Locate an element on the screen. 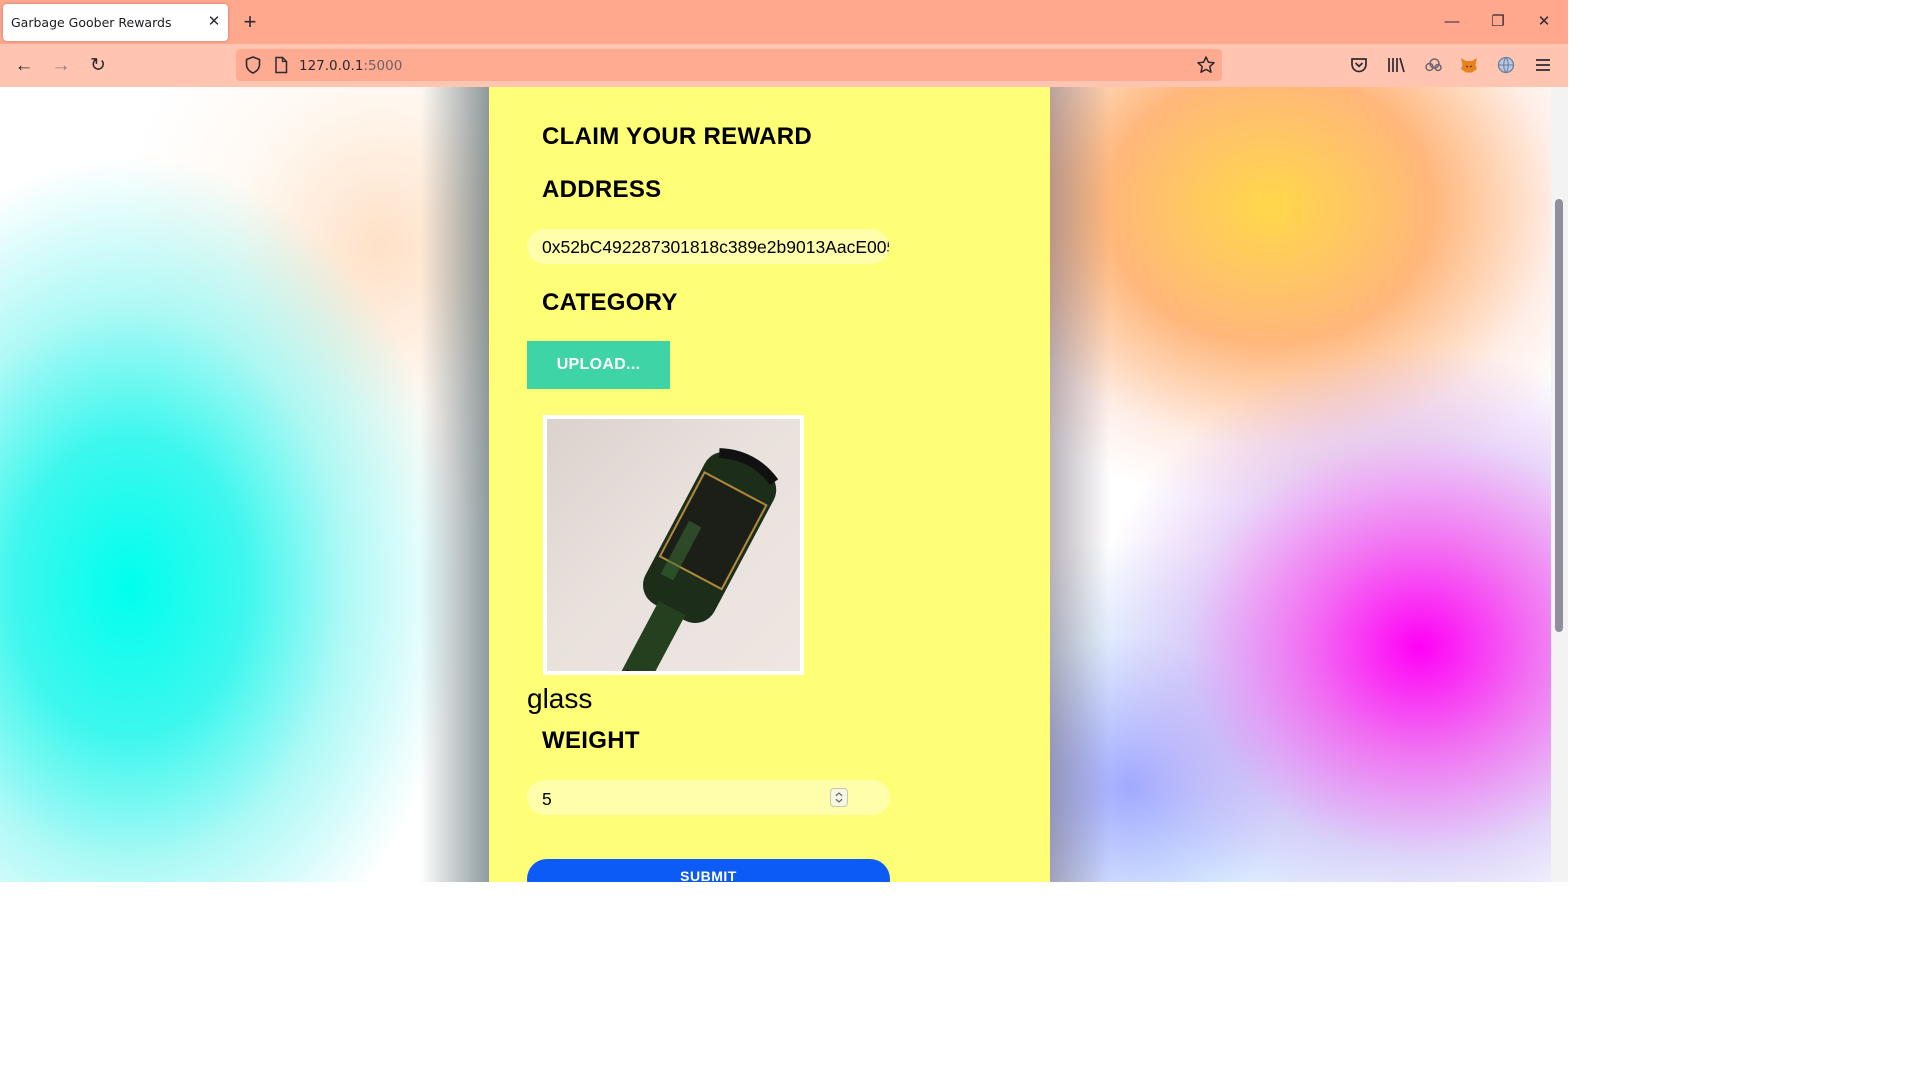 The width and height of the screenshot is (1920, 1080). panel-shadow-right is located at coordinates (1080, 484).